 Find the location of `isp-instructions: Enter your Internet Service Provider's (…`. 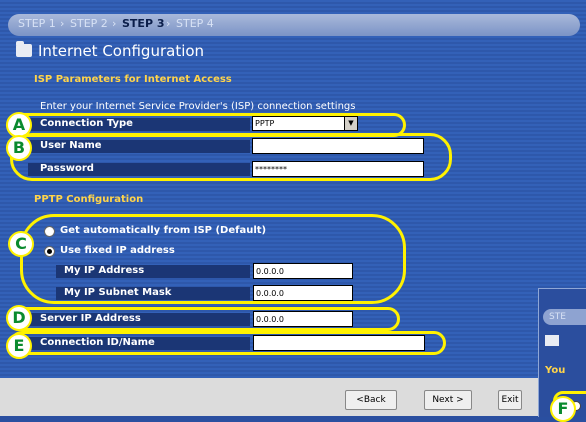

isp-instructions: Enter your Internet Service Provider's (… is located at coordinates (198, 106).